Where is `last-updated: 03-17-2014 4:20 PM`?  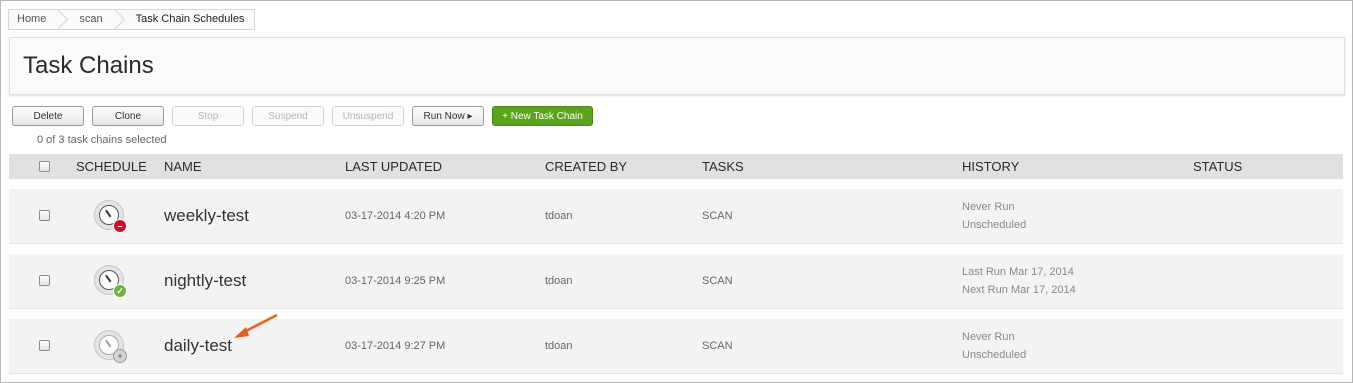
last-updated: 03-17-2014 4:20 PM is located at coordinates (395, 216).